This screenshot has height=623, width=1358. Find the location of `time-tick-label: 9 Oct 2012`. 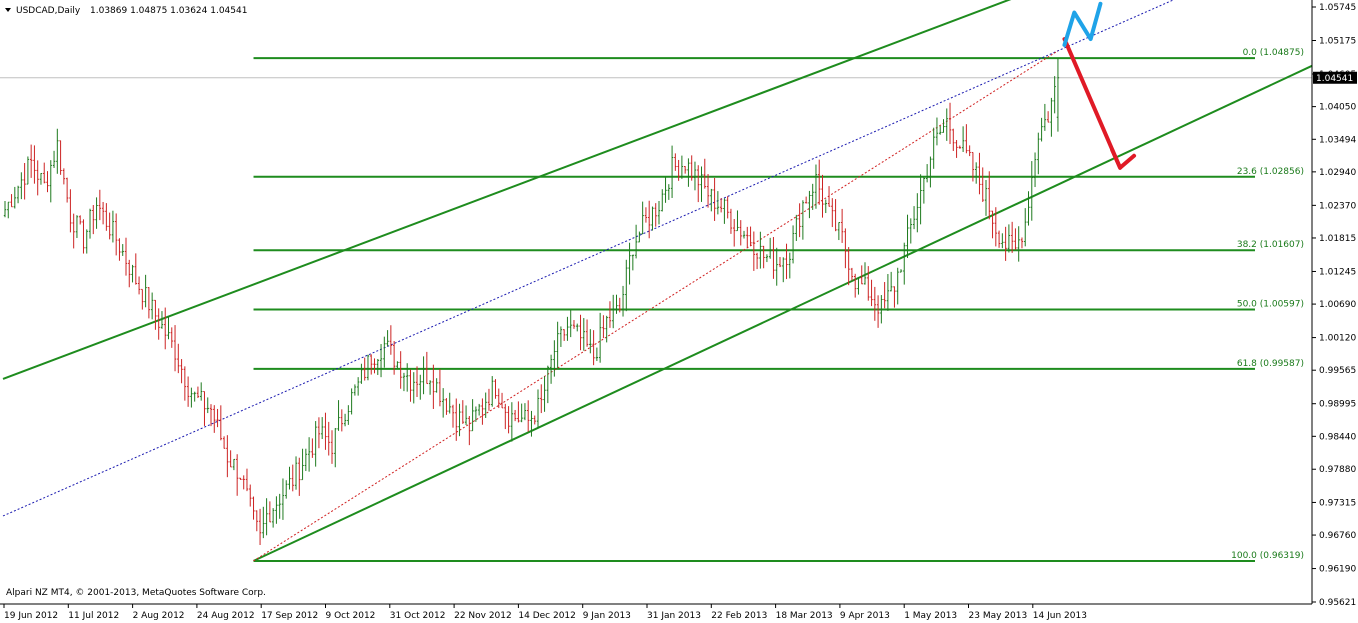

time-tick-label: 9 Oct 2012 is located at coordinates (351, 616).